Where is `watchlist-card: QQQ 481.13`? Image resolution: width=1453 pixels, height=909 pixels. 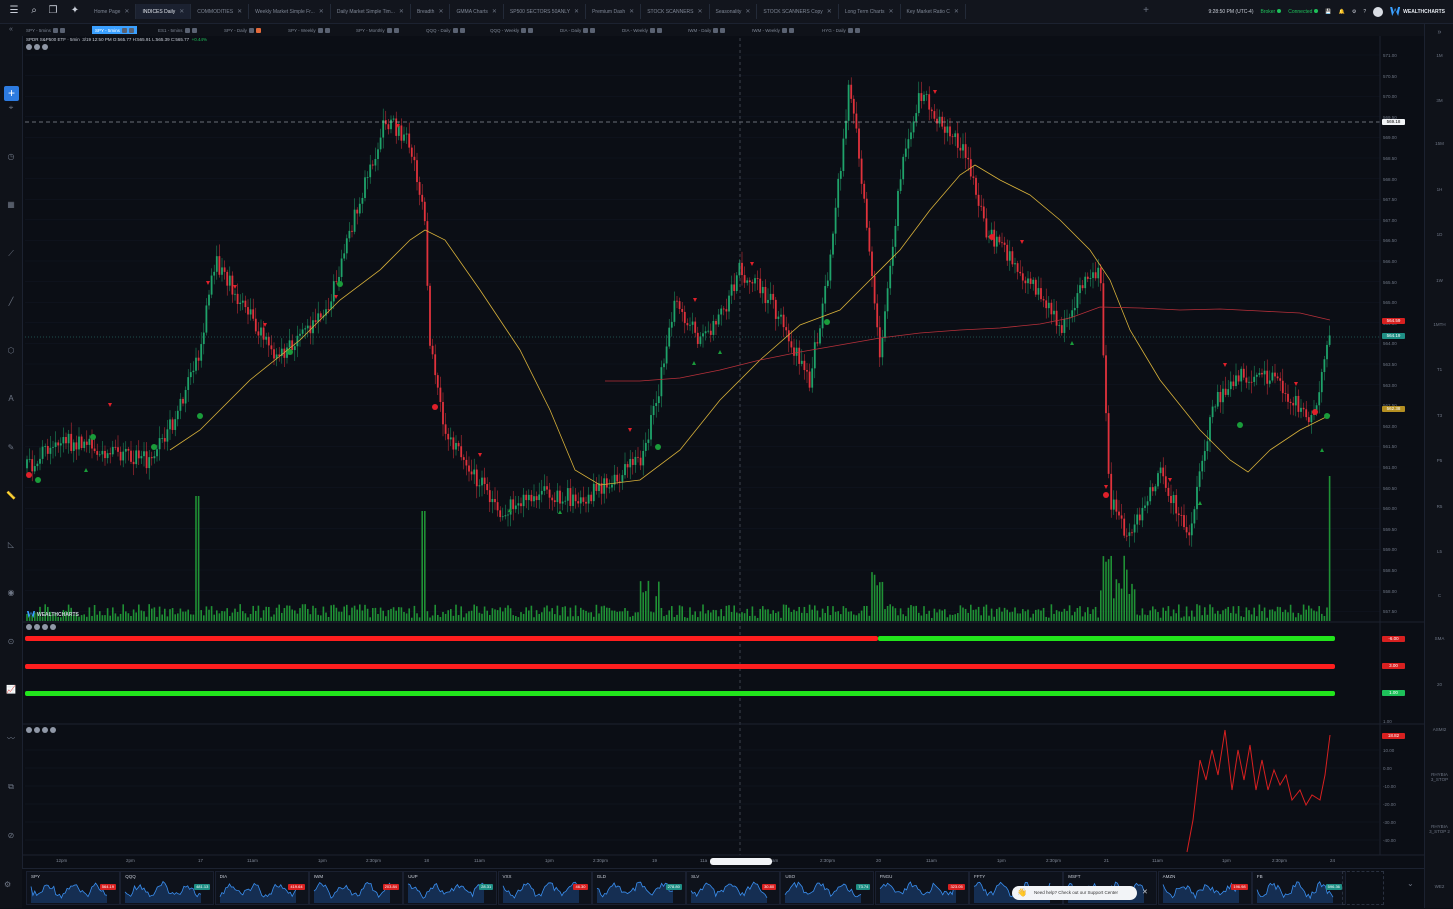 watchlist-card: QQQ 481.13 is located at coordinates (167, 888).